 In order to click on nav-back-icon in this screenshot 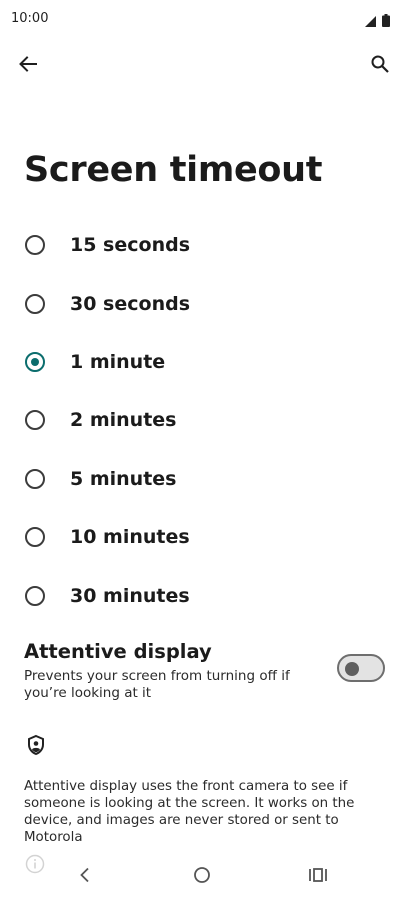, I will do `click(85, 877)`.